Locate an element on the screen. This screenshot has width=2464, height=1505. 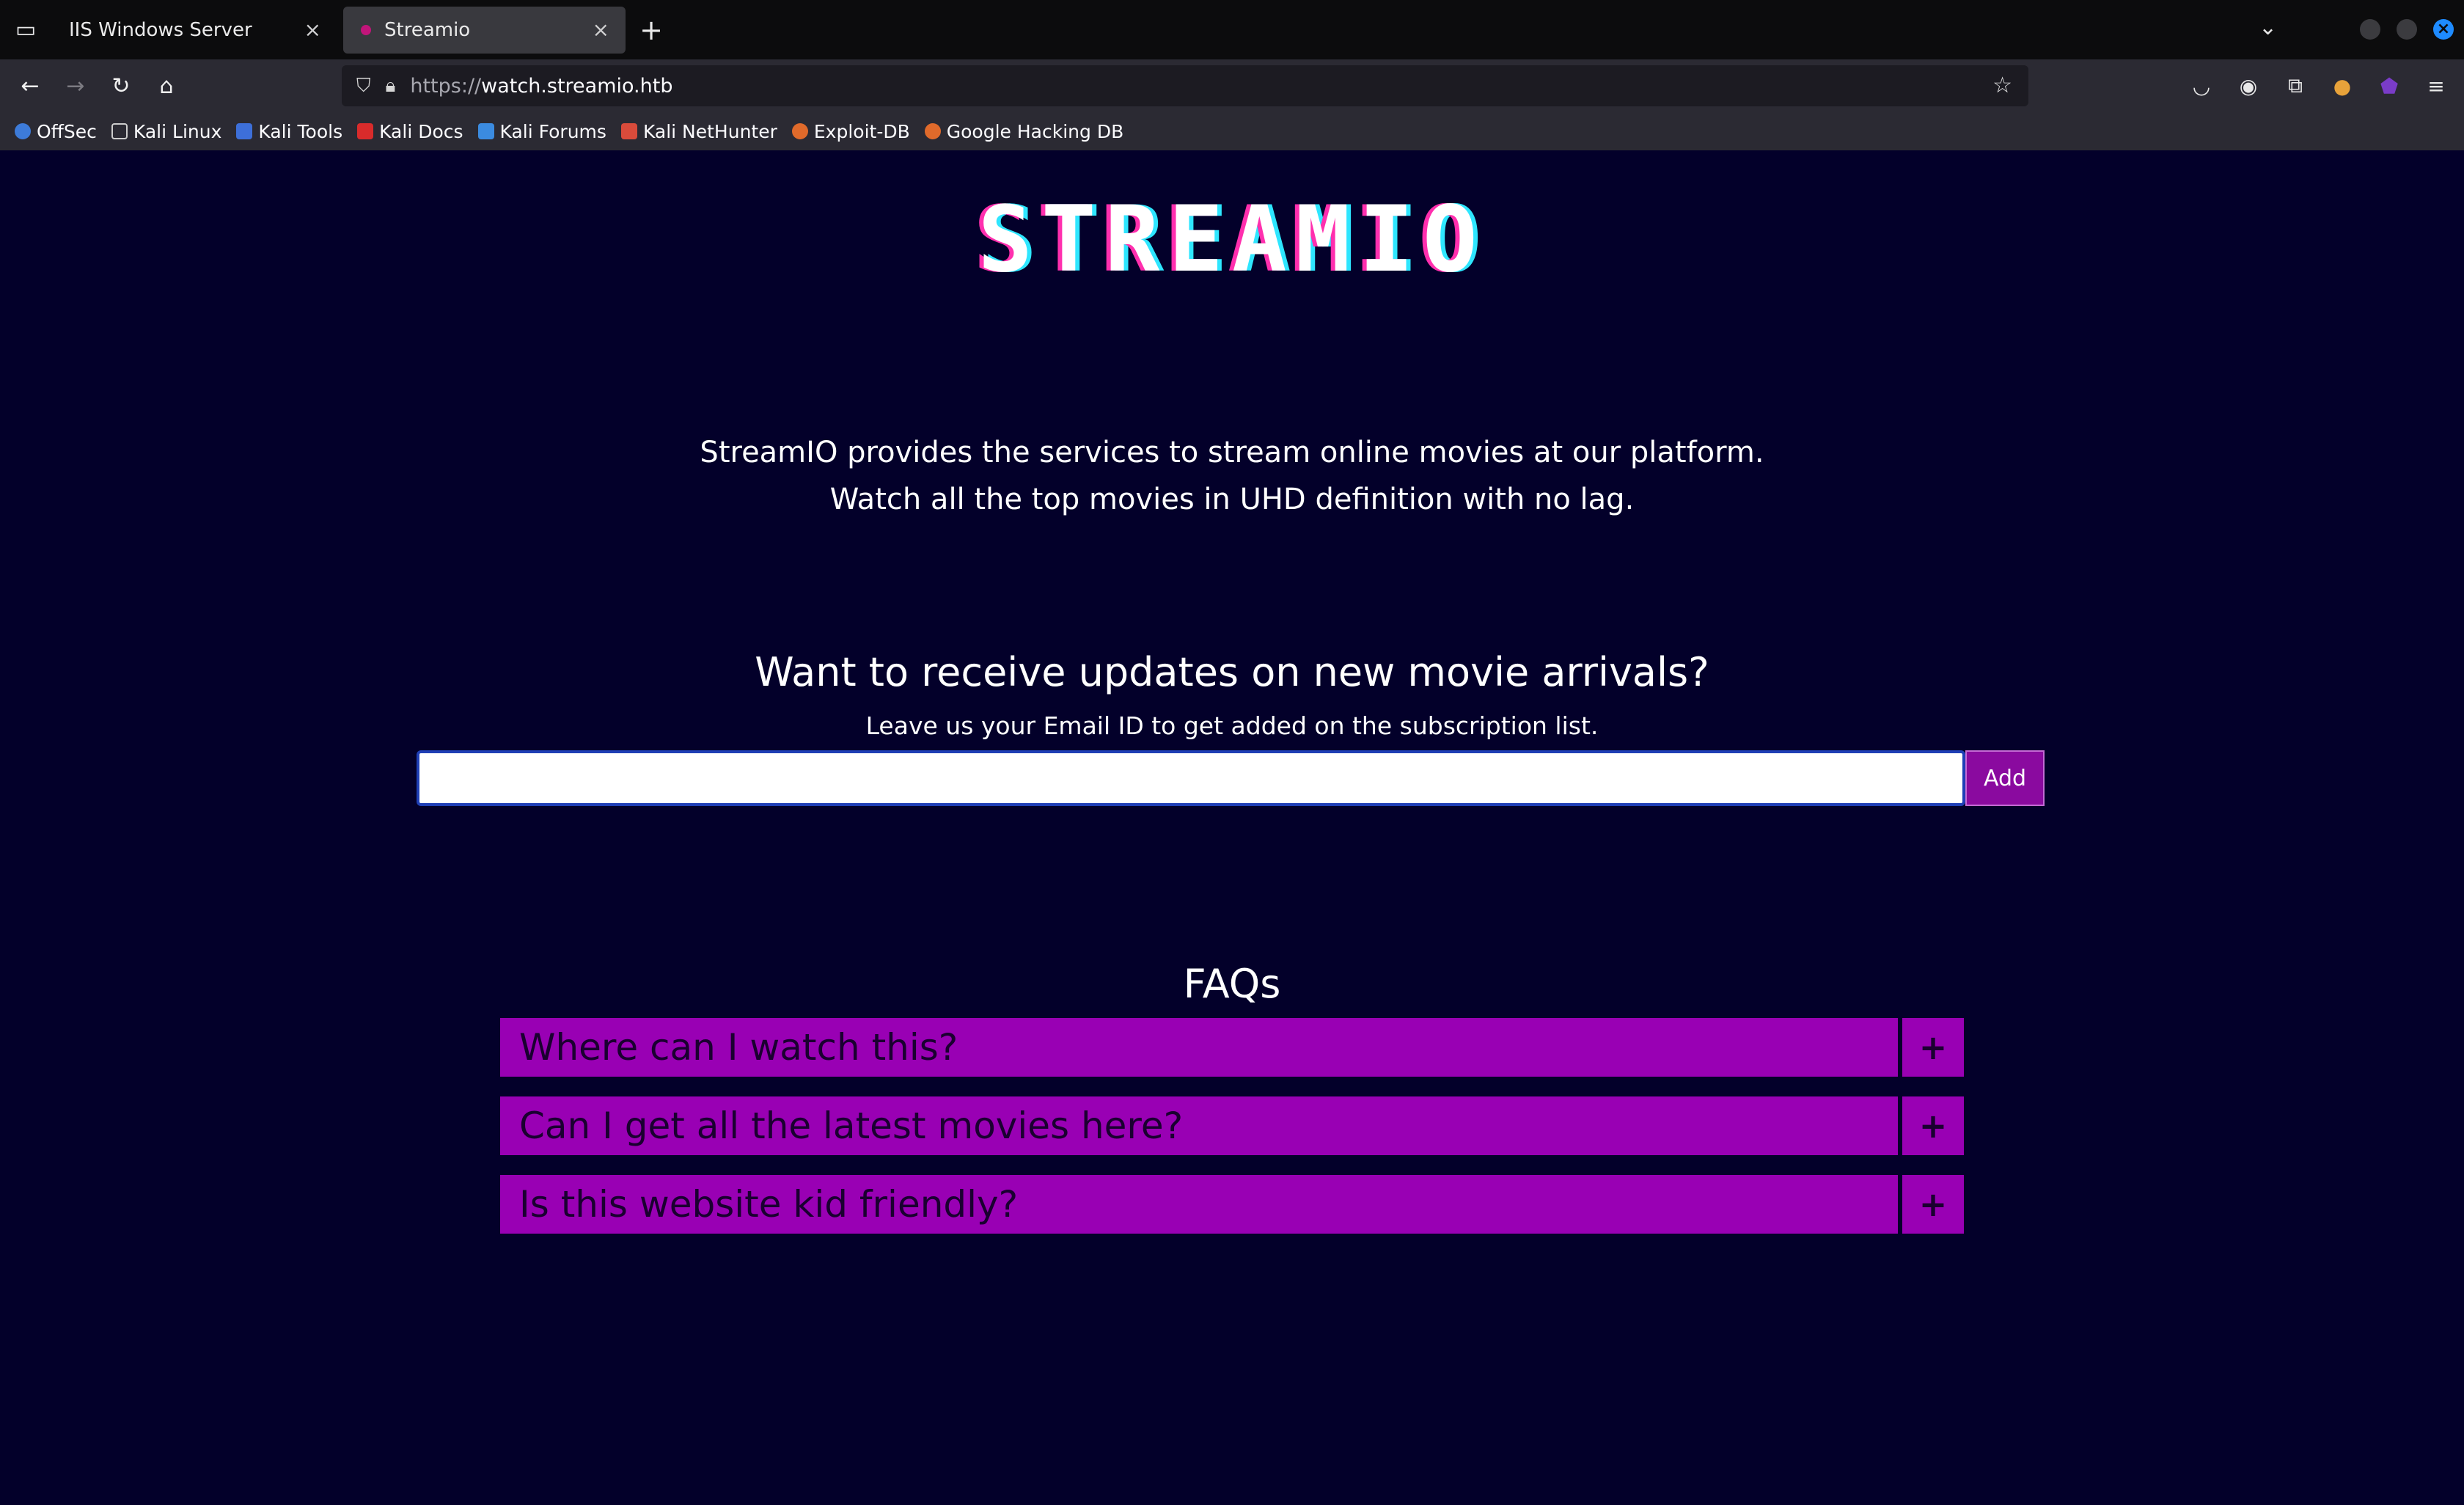
maximize-icon is located at coordinates (2407, 29).